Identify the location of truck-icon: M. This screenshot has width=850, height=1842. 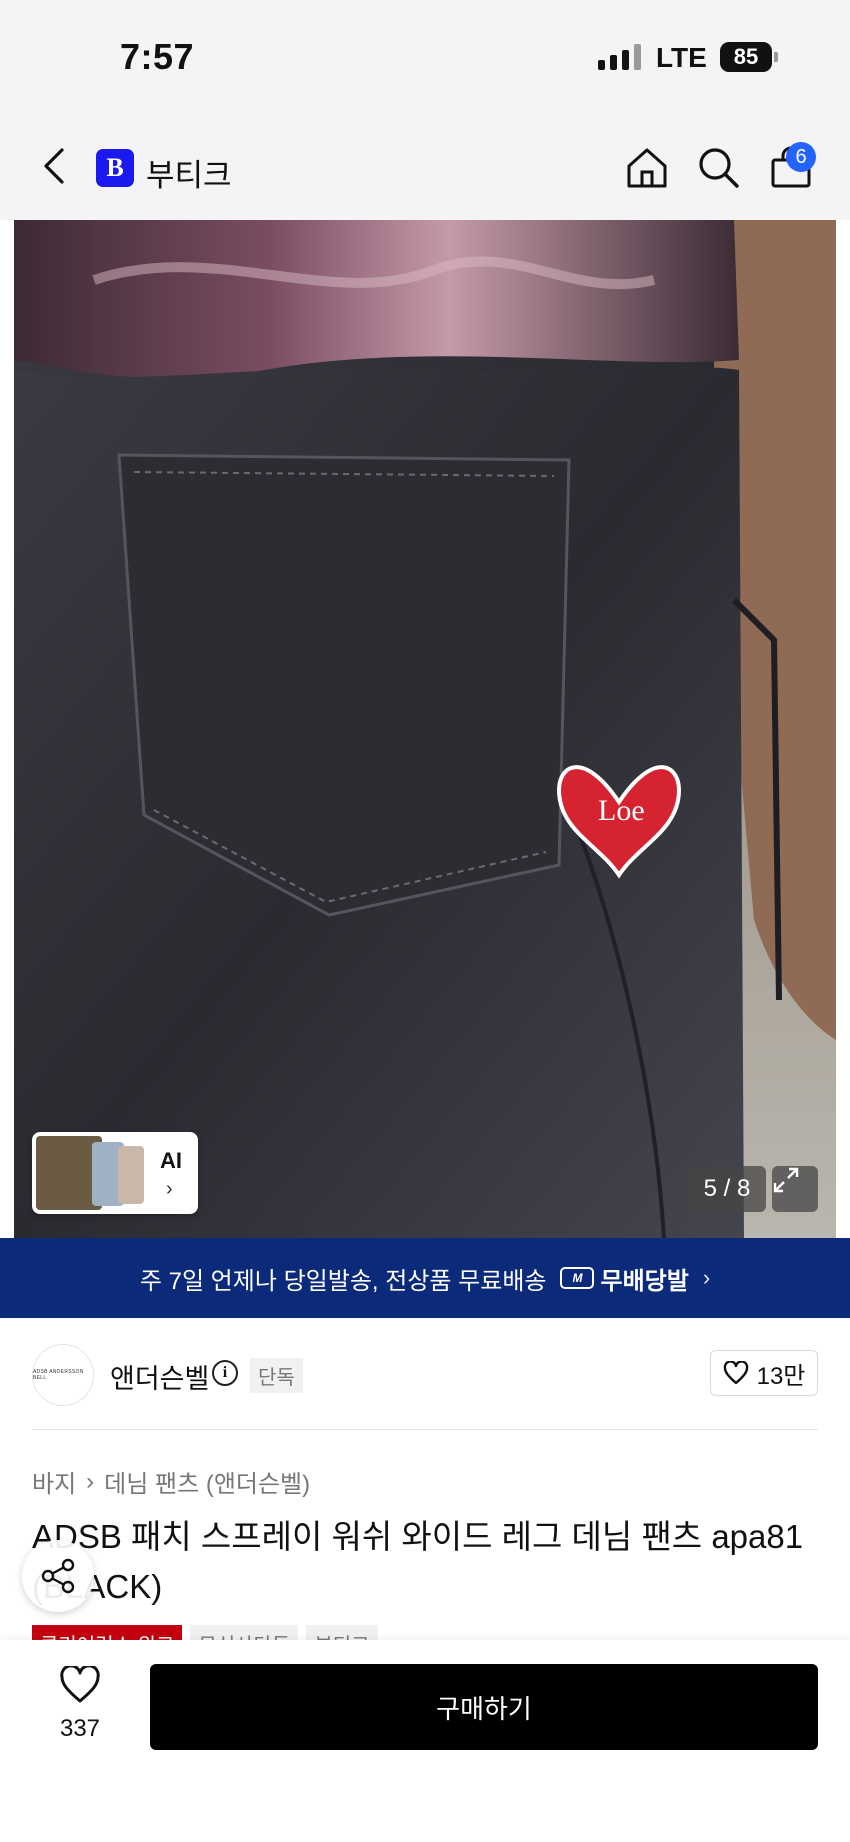
(577, 1278).